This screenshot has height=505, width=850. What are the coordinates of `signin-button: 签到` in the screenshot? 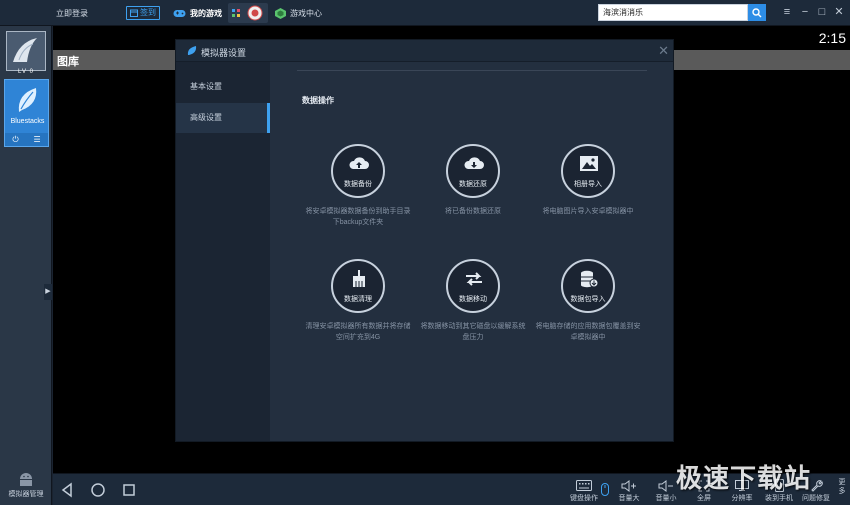 It's located at (143, 13).